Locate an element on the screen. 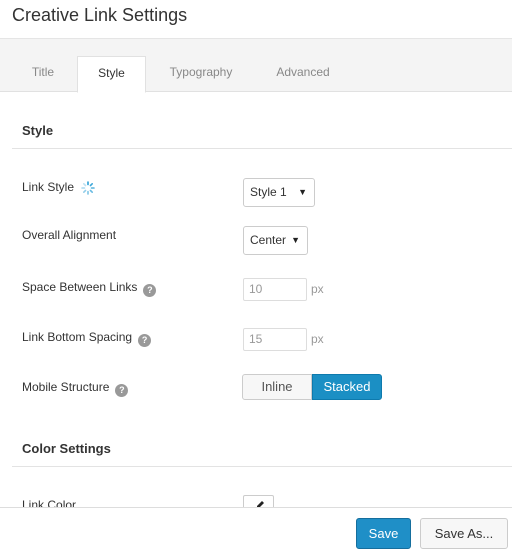  space-between-links-label-text: Space Between Links is located at coordinates (80, 287).